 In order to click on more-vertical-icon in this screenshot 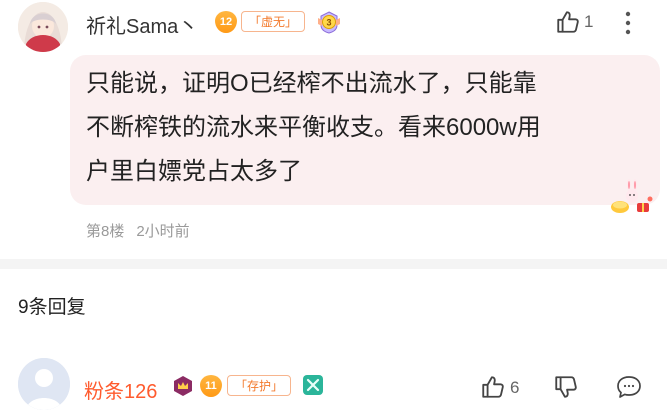, I will do `click(628, 23)`.